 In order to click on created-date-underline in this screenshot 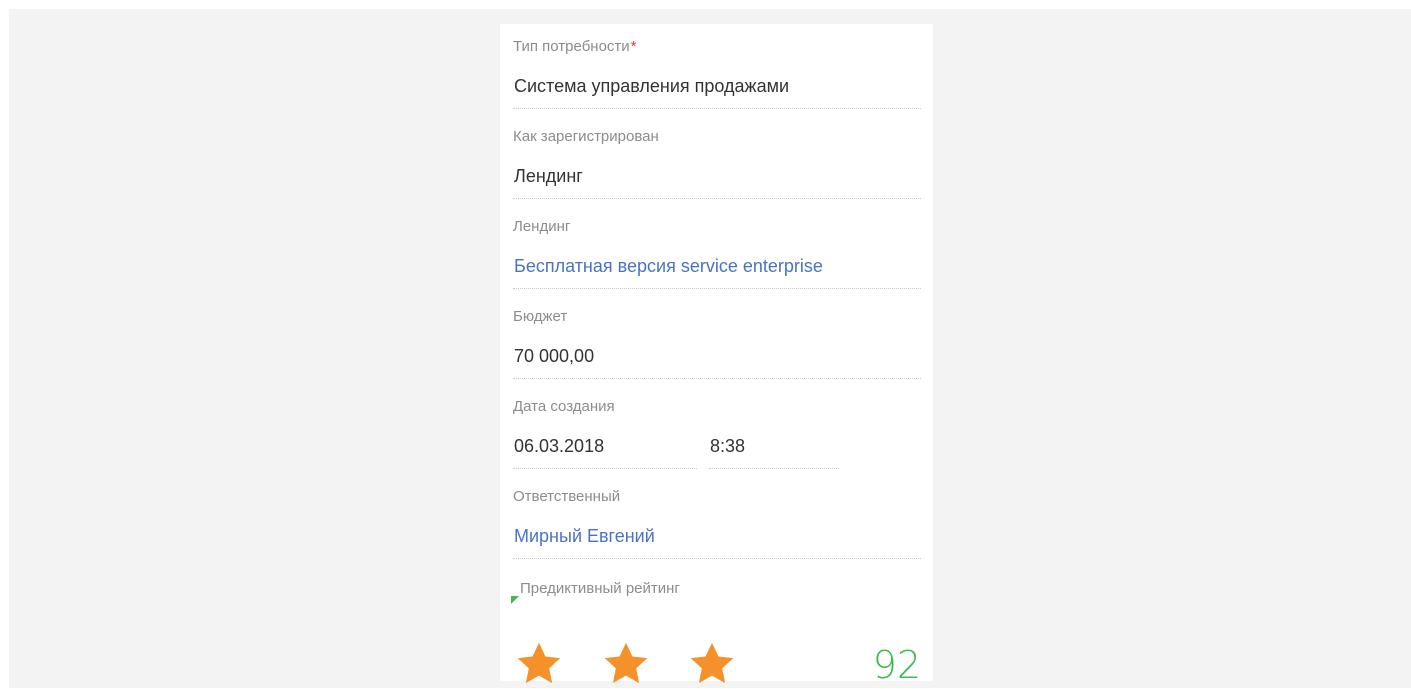, I will do `click(605, 468)`.